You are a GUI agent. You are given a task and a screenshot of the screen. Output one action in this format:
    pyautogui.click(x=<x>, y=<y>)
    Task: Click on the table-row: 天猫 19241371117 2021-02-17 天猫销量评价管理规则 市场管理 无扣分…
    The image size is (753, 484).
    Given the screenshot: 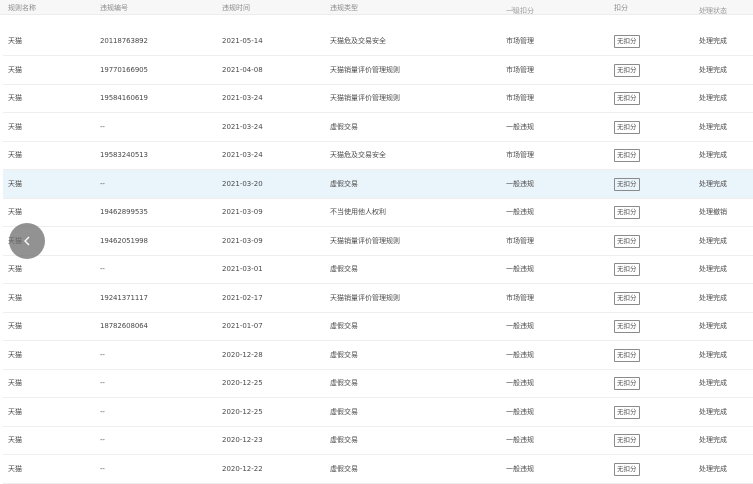 What is the action you would take?
    pyautogui.click(x=378, y=298)
    